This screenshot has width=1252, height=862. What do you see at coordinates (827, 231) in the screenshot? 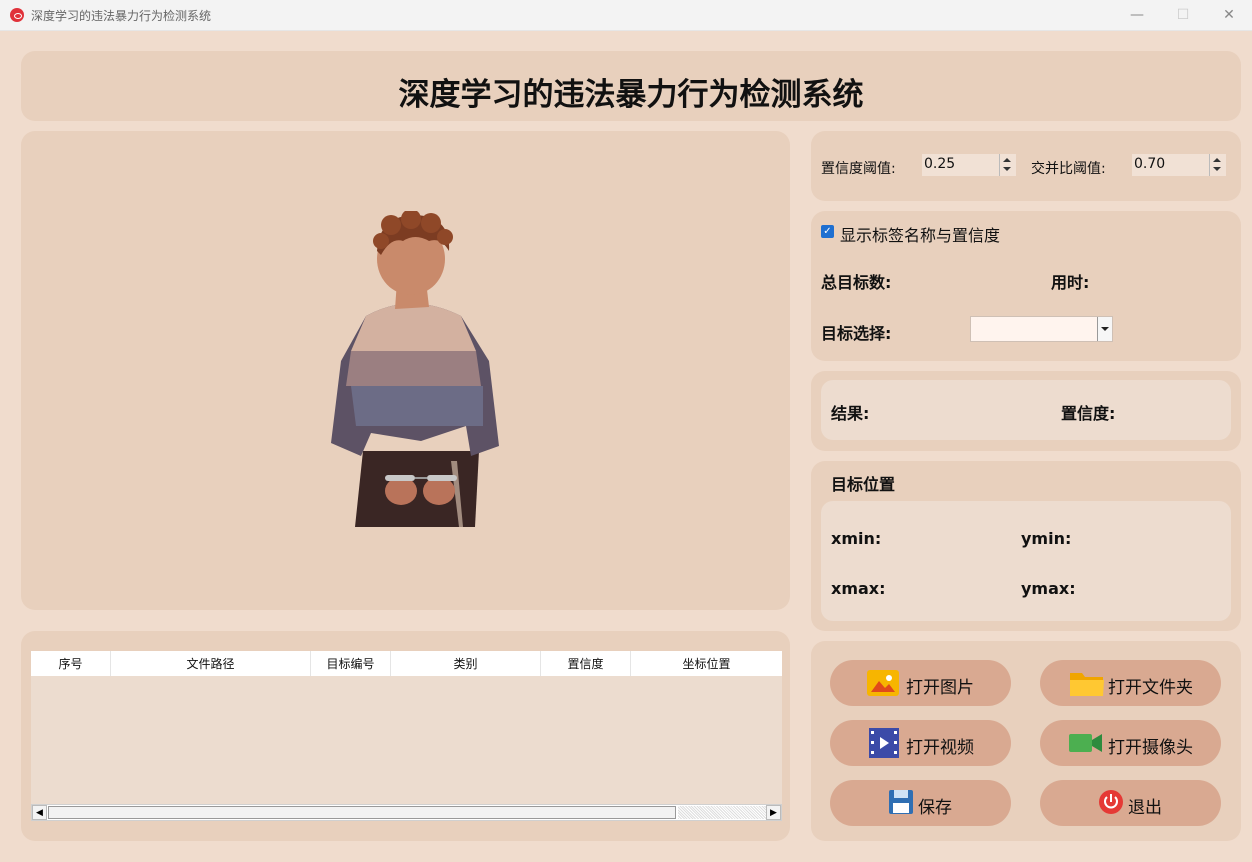
I see `show-labels-checkbox: ✓` at bounding box center [827, 231].